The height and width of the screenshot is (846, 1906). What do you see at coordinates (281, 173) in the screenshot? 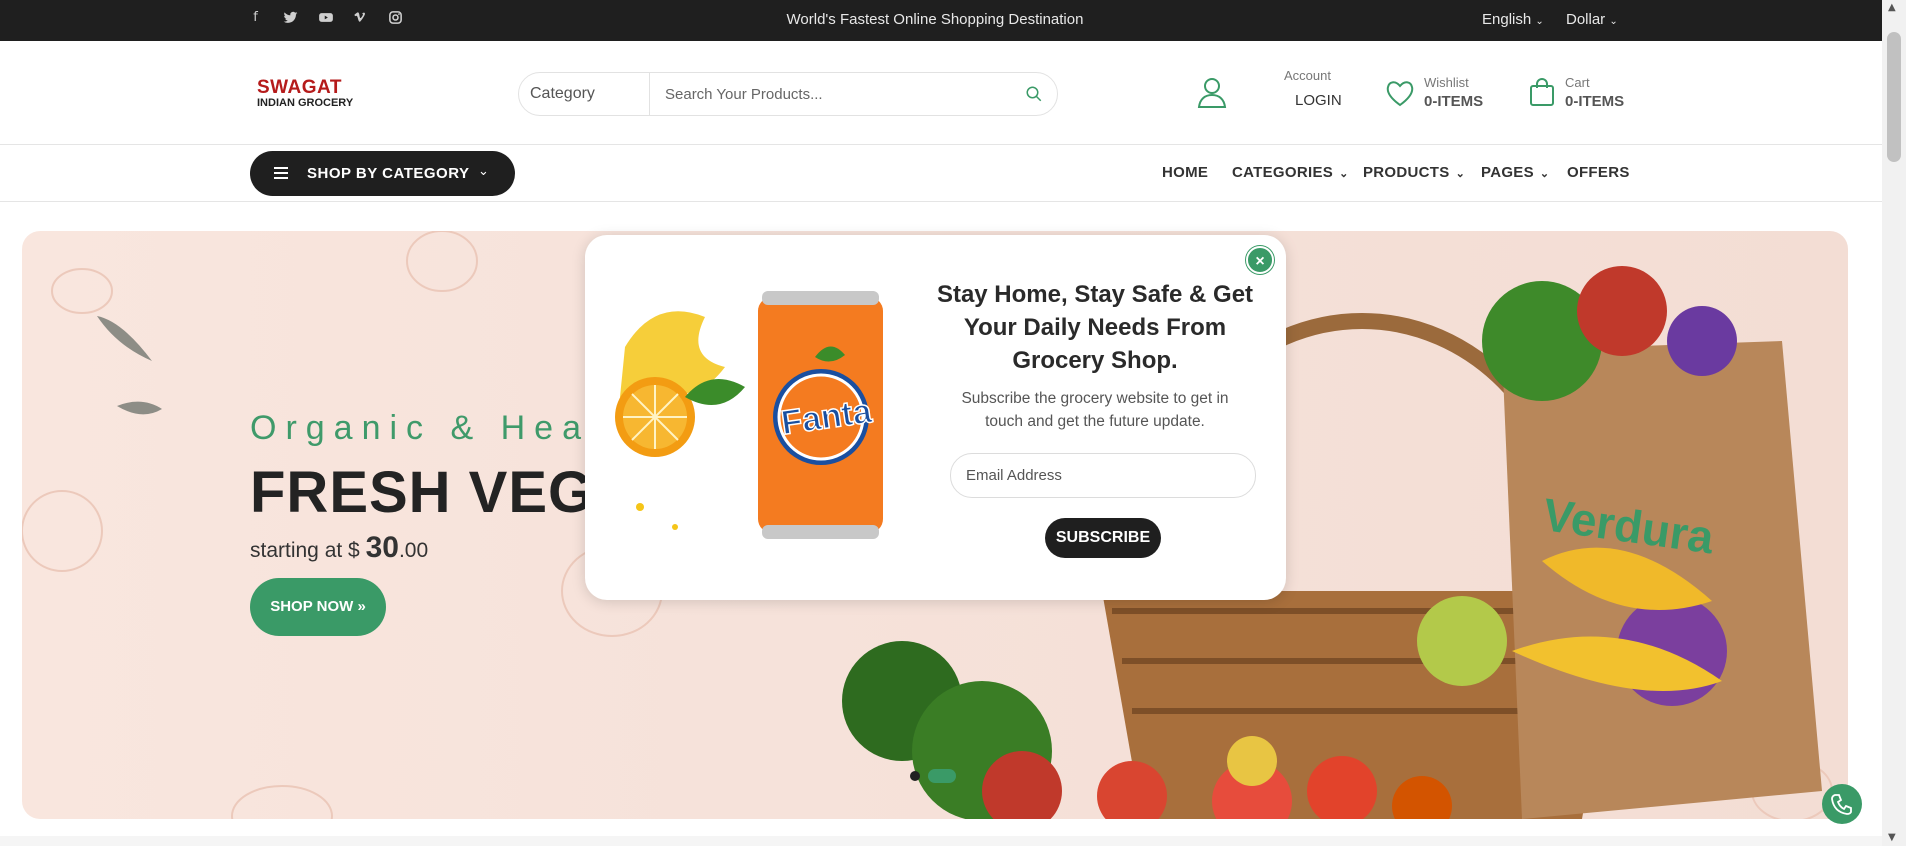
I see `menu-icon` at bounding box center [281, 173].